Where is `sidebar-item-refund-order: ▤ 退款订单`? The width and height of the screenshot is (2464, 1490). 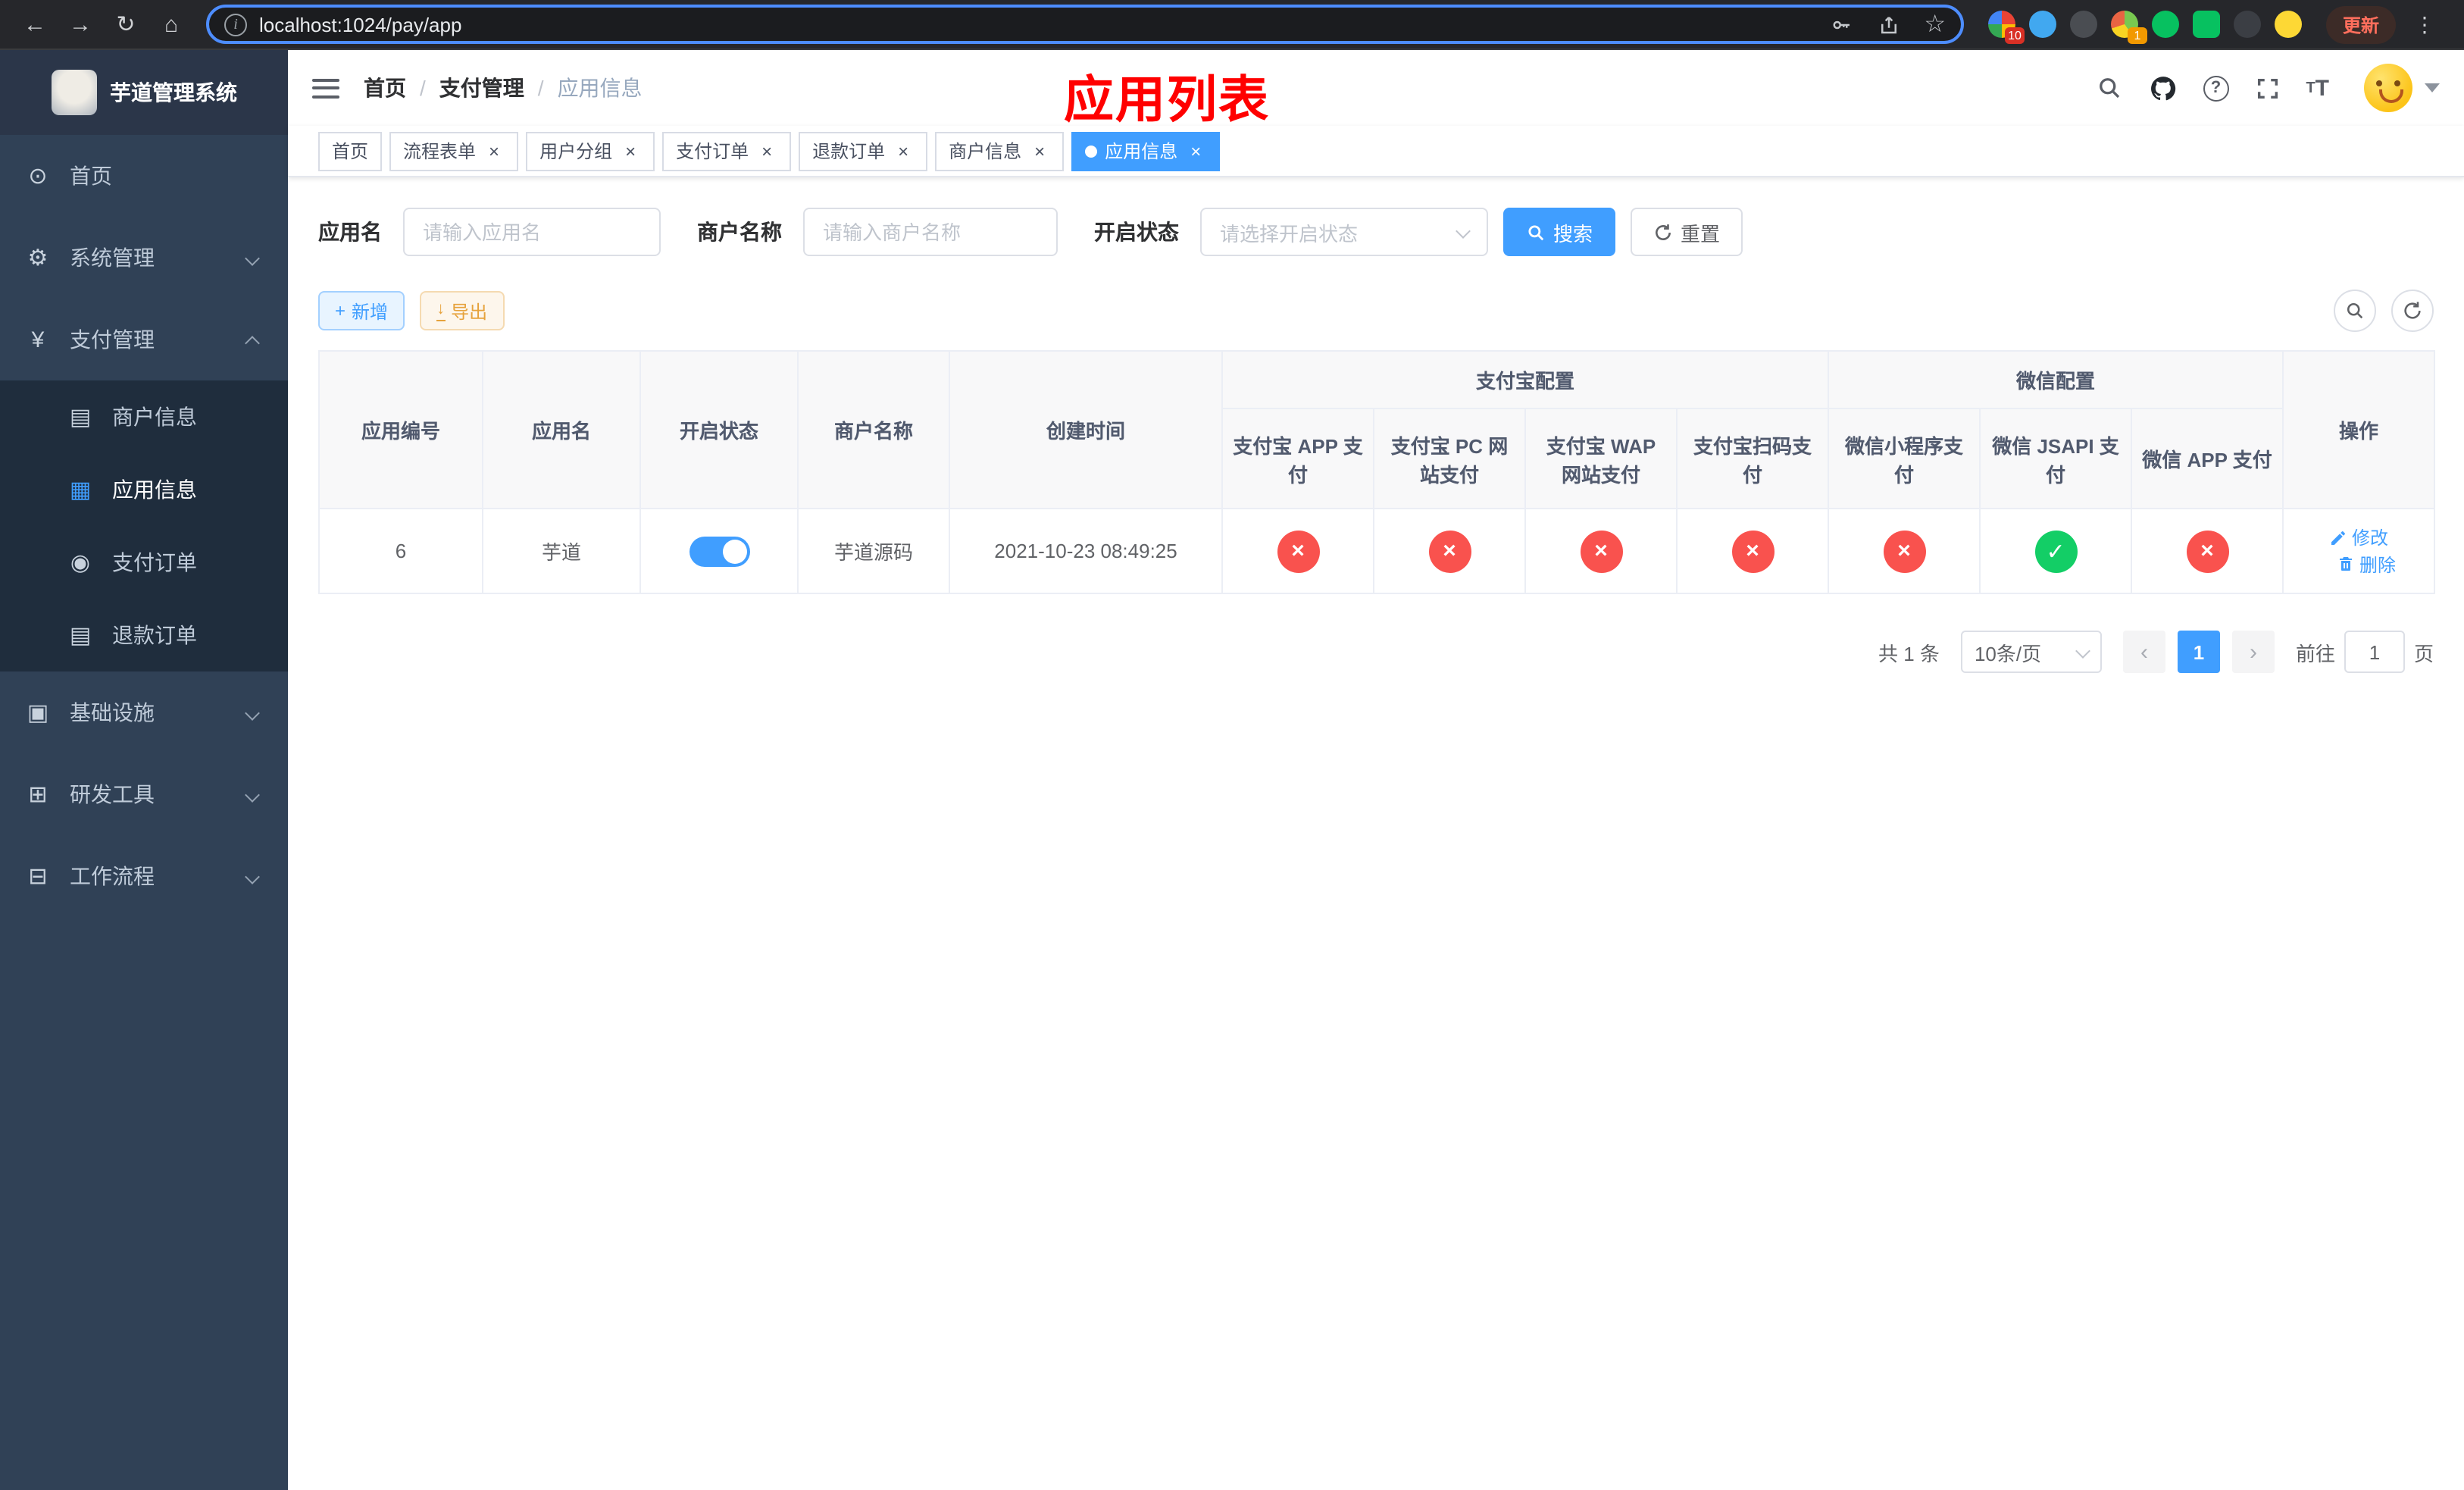 sidebar-item-refund-order: ▤ 退款订单 is located at coordinates (144, 635).